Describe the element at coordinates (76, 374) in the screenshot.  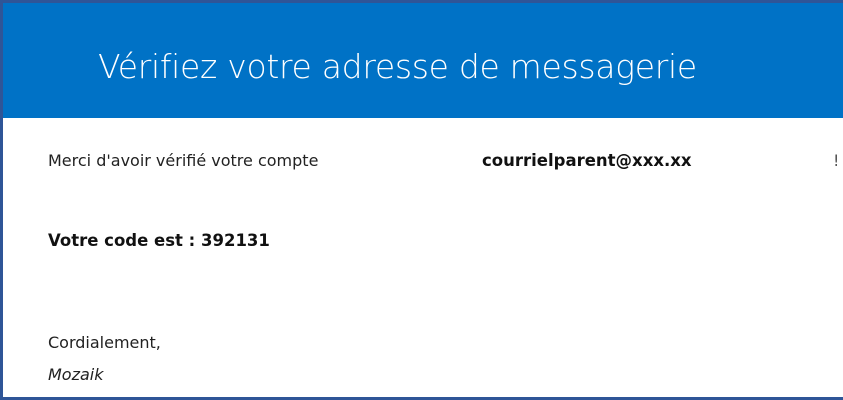
I see `signature: Mozaik` at that location.